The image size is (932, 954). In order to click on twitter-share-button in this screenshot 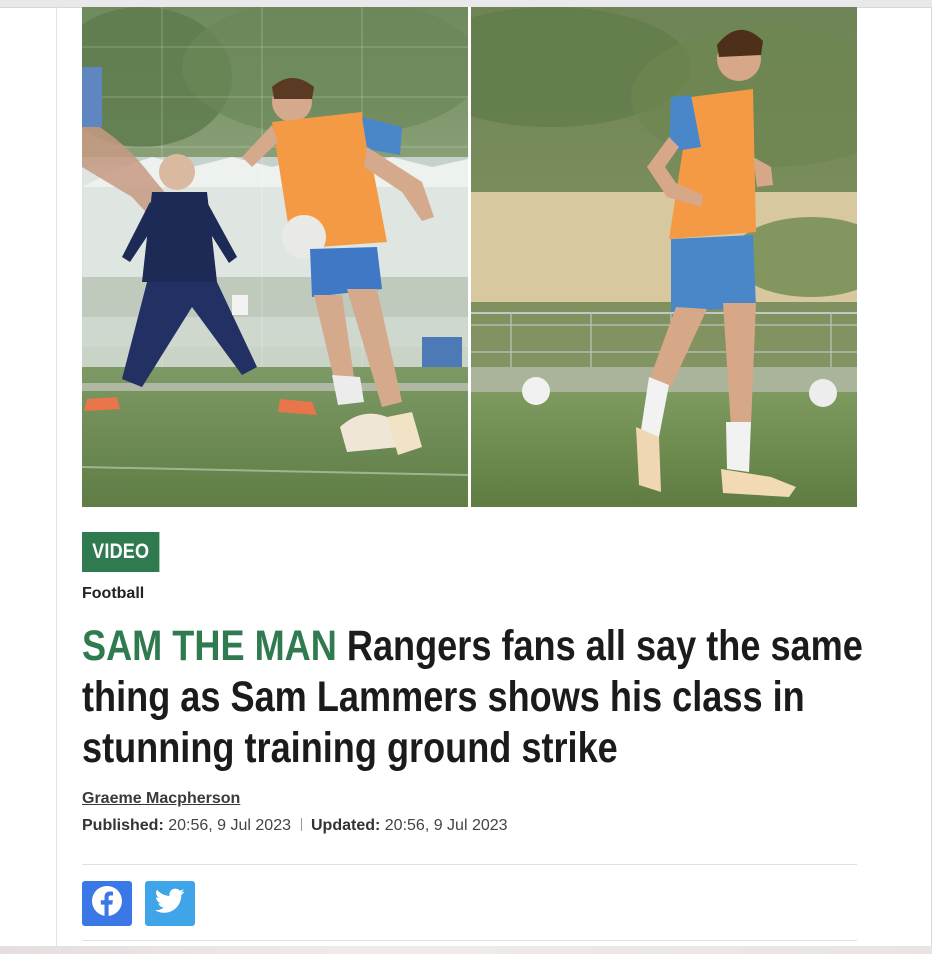, I will do `click(170, 903)`.